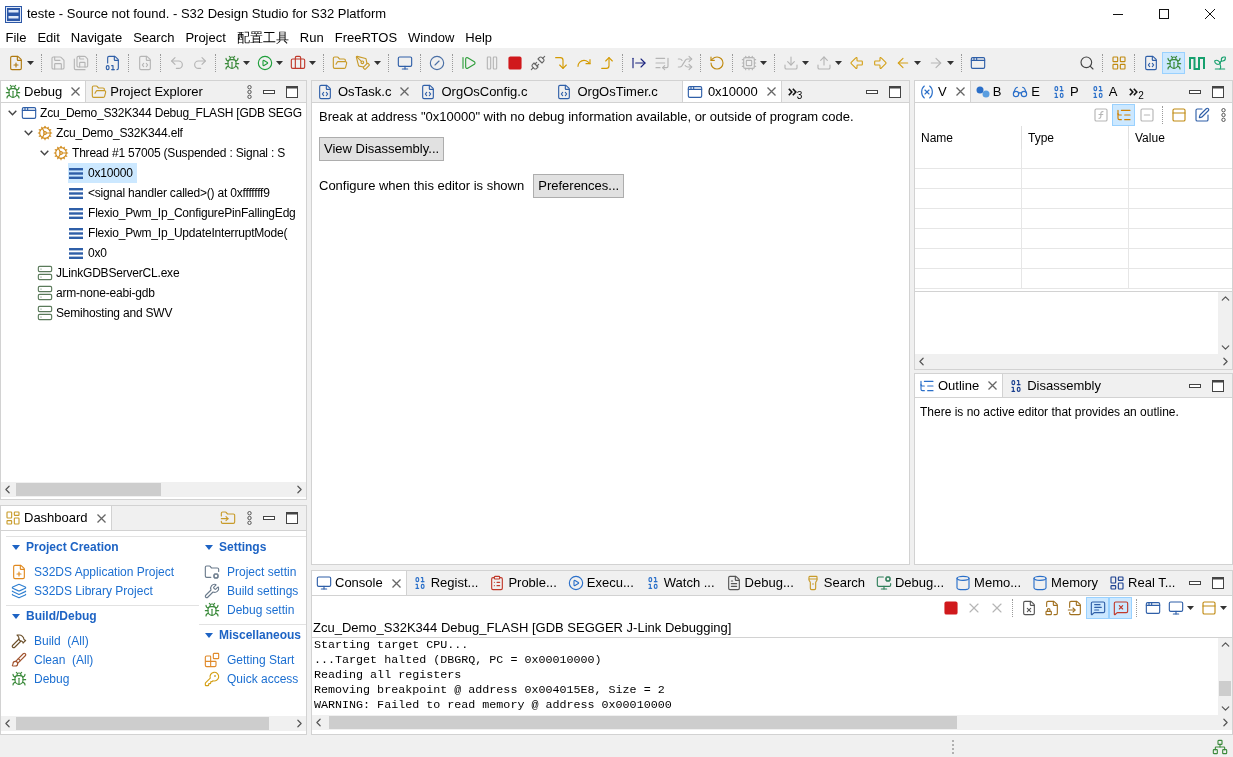  What do you see at coordinates (977, 63) in the screenshot?
I see `window-icon` at bounding box center [977, 63].